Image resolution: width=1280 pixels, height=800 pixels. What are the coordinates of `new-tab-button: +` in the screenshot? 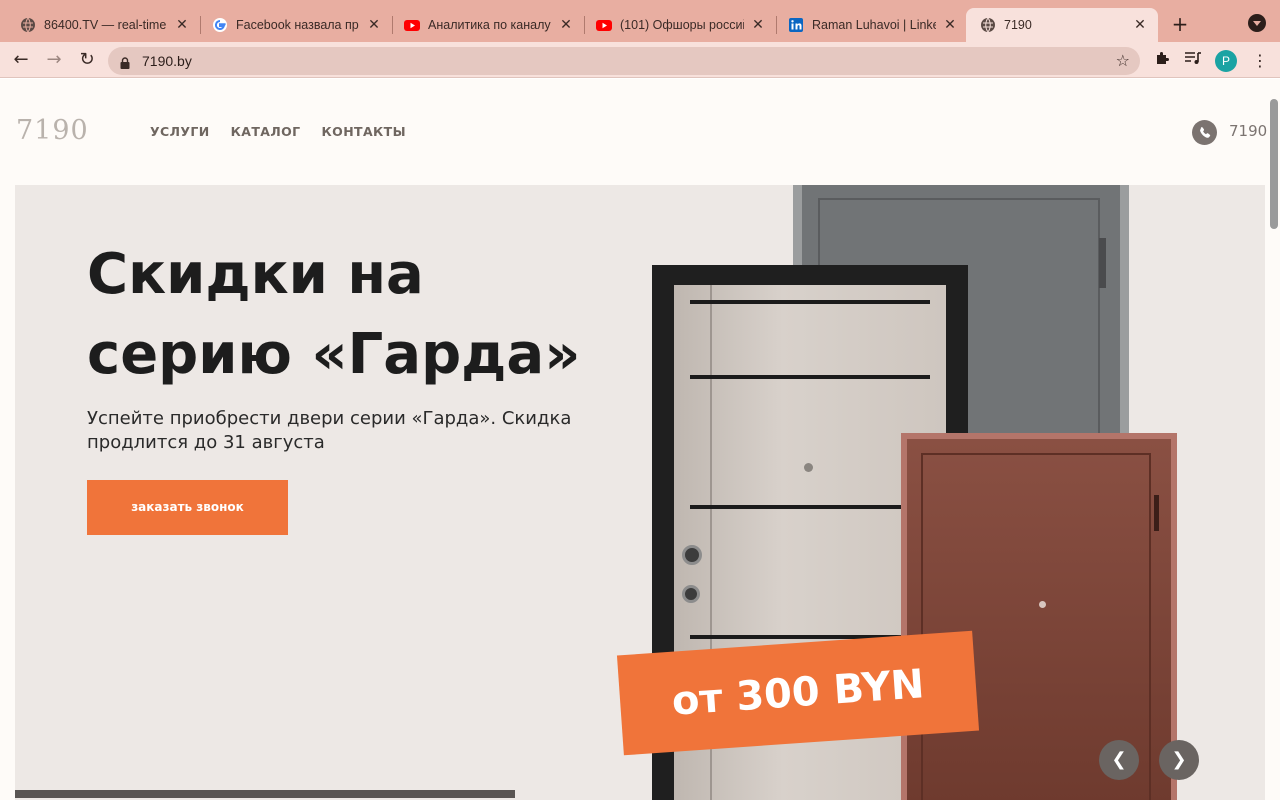 It's located at (1180, 24).